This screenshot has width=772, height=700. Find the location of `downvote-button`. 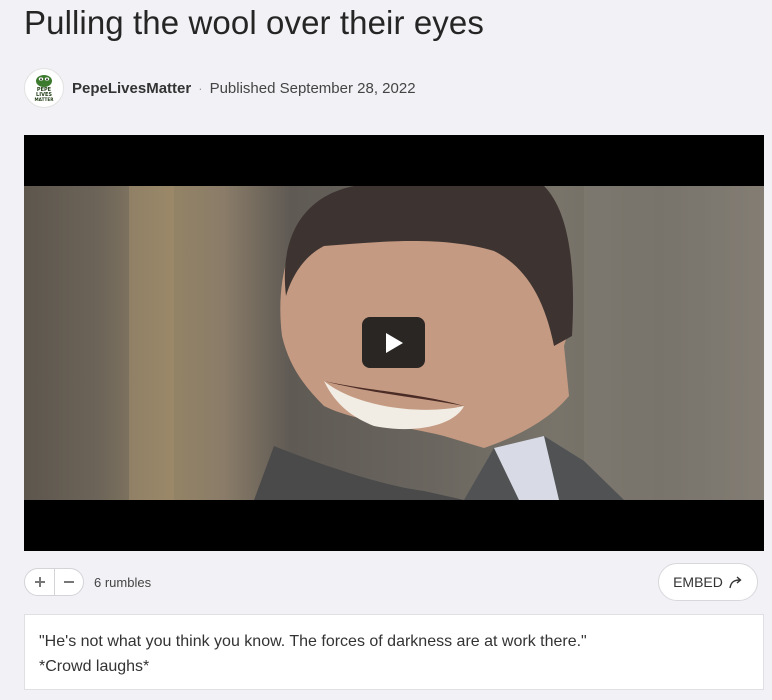

downvote-button is located at coordinates (68, 582).